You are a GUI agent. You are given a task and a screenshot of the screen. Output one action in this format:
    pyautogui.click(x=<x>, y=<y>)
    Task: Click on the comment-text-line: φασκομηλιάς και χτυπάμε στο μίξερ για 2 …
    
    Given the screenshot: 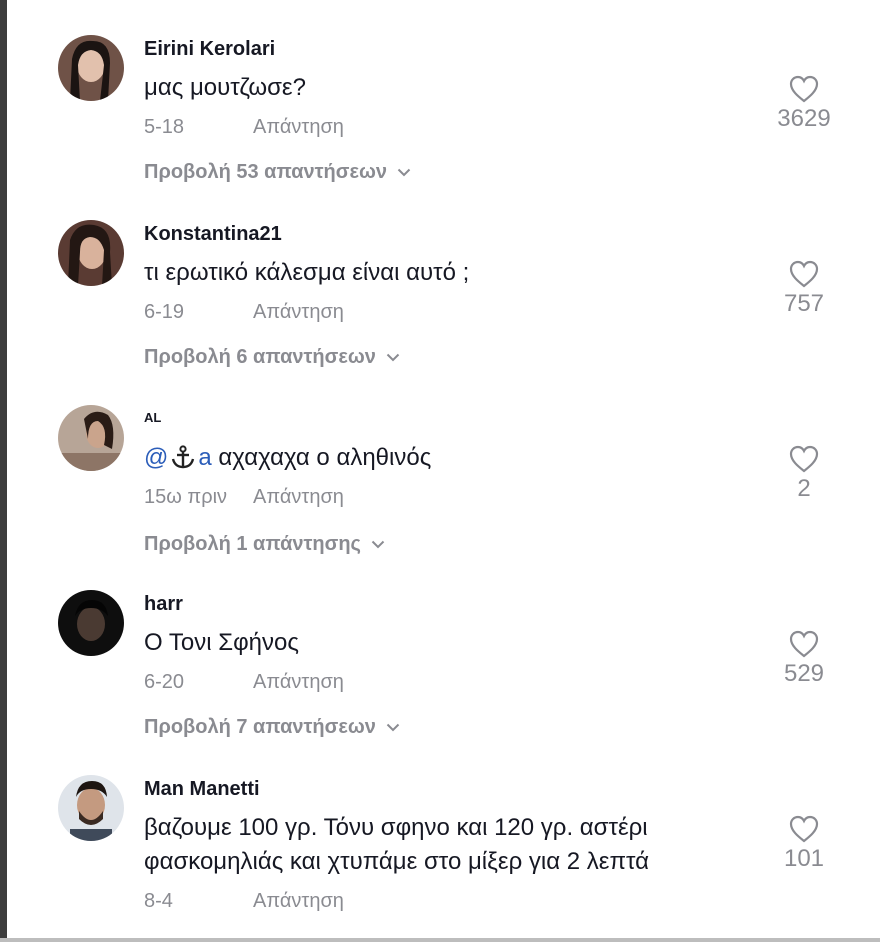 What is the action you would take?
    pyautogui.click(x=397, y=861)
    